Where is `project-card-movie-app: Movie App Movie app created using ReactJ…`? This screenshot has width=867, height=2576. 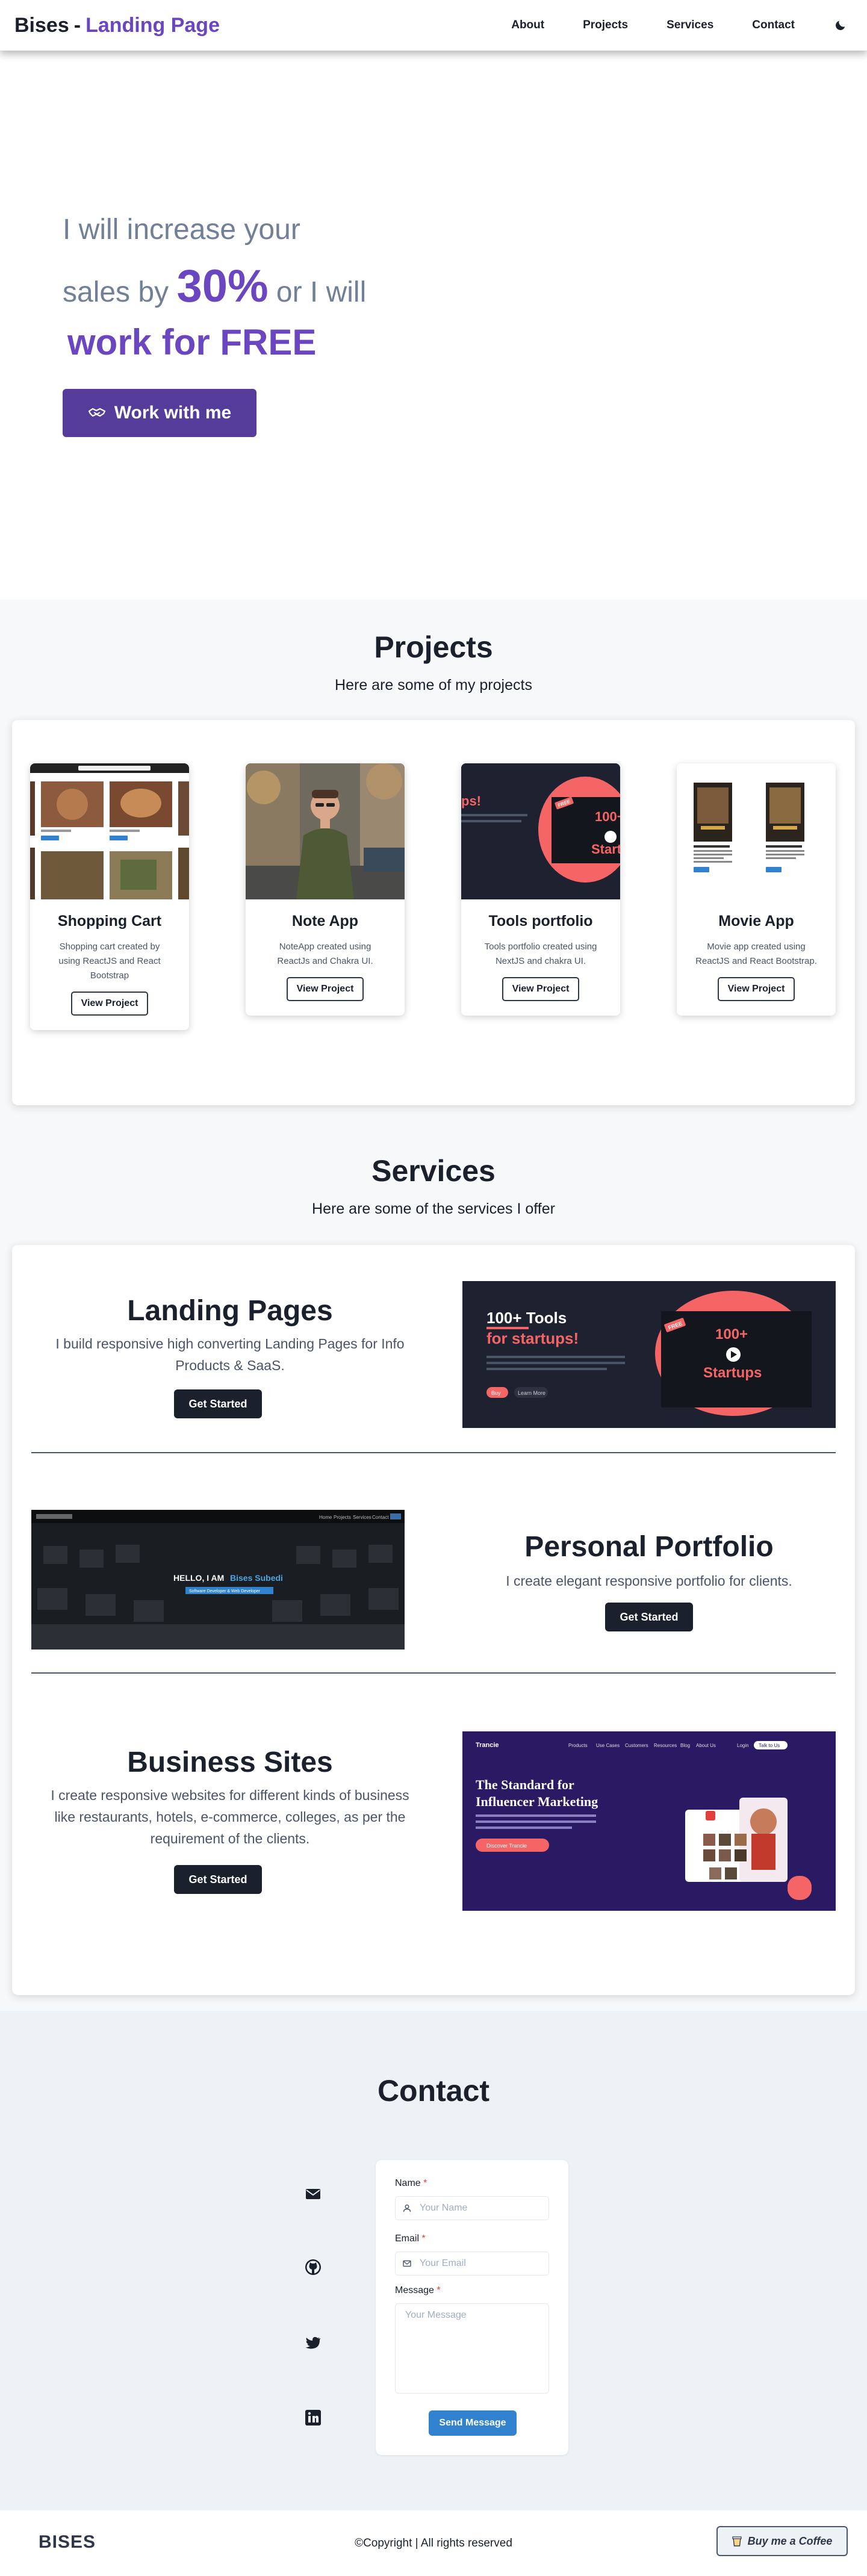 project-card-movie-app: Movie App Movie app created using ReactJ… is located at coordinates (756, 889).